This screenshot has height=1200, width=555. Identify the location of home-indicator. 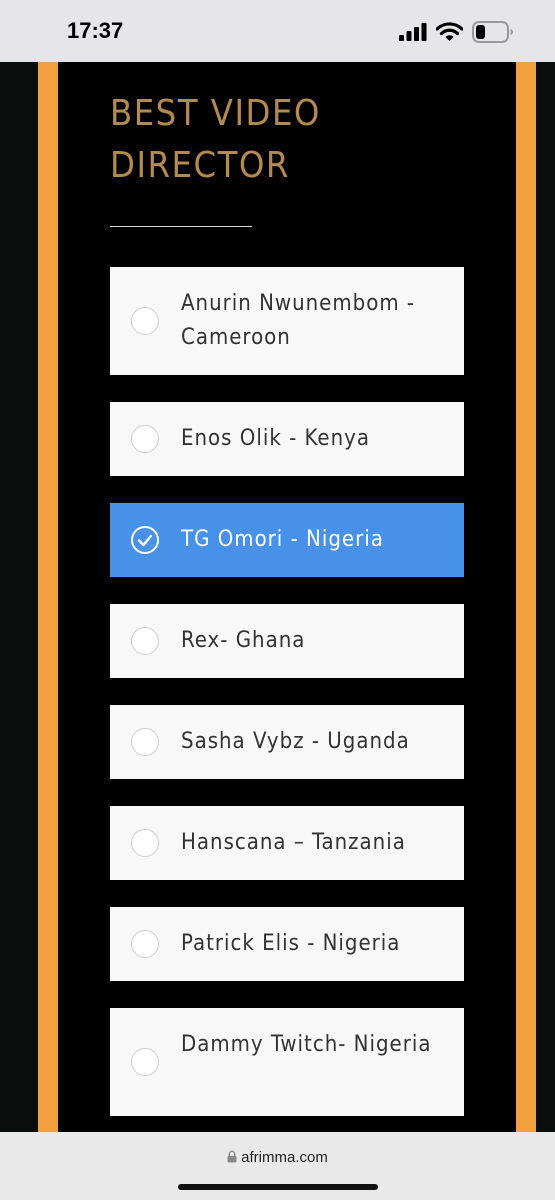
(278, 1187).